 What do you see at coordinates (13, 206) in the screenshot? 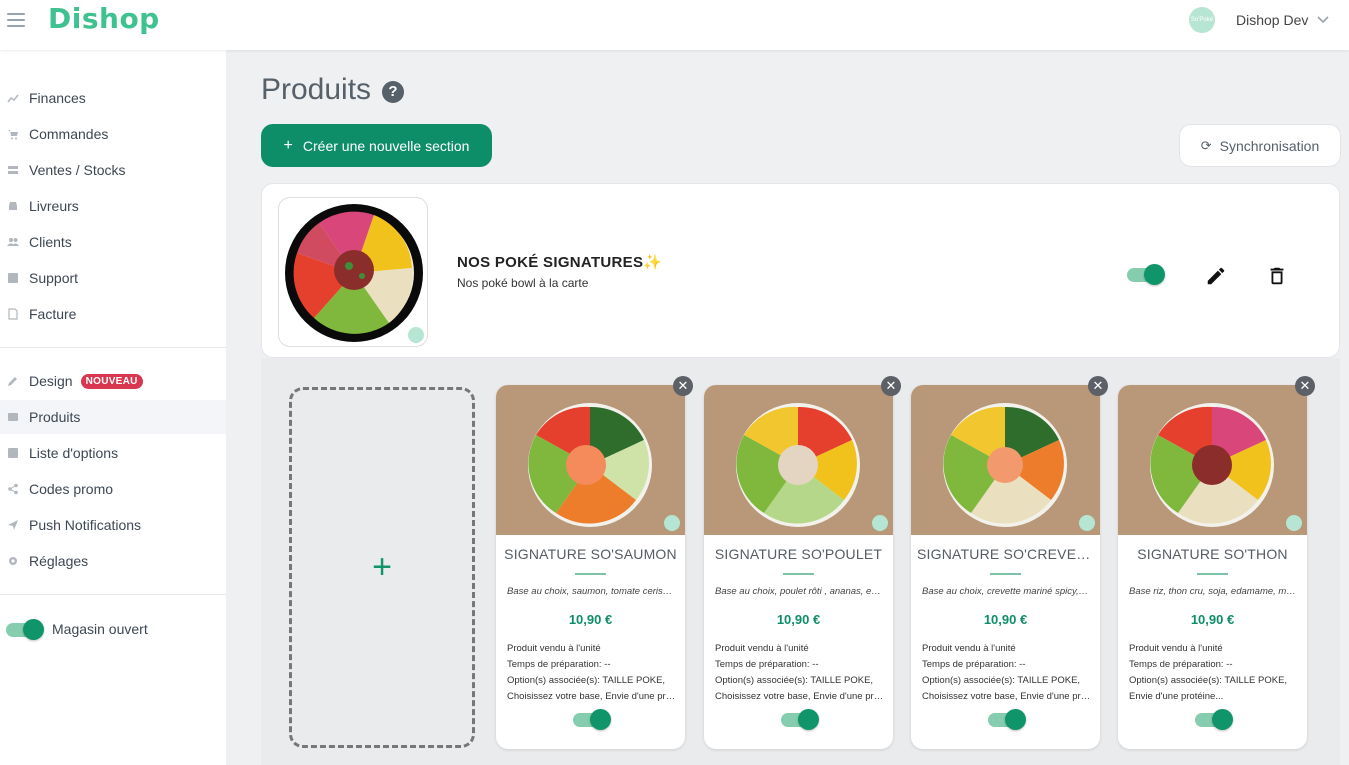
I see `car-icon` at bounding box center [13, 206].